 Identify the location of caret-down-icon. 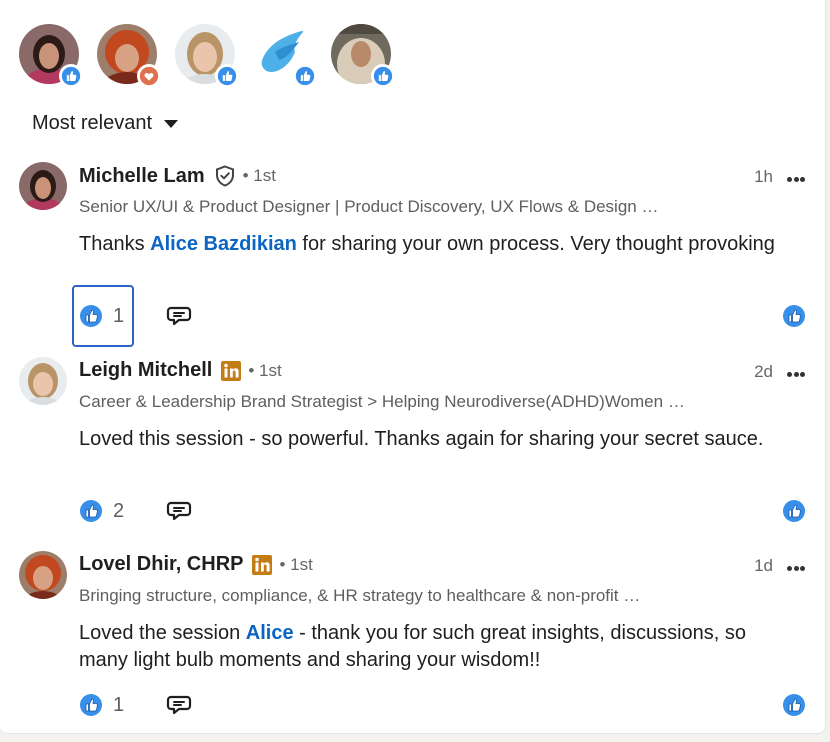
(171, 123).